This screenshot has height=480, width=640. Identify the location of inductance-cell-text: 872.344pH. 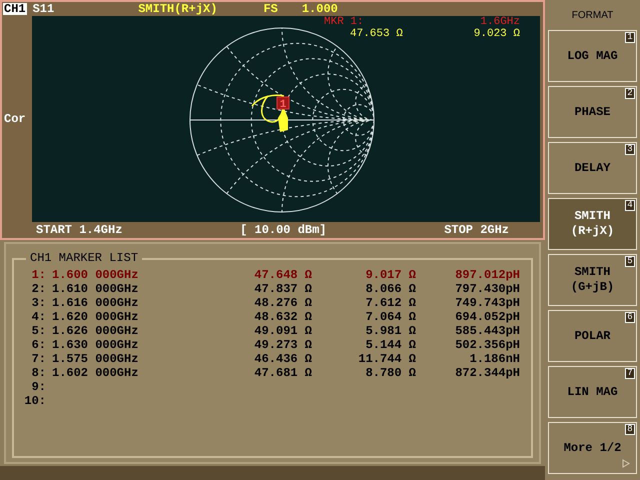
(487, 373).